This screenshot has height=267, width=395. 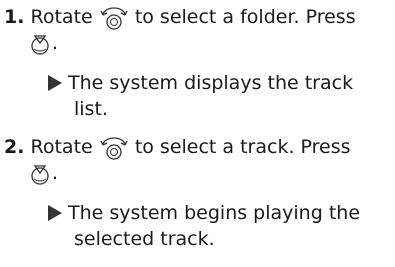 I want to click on step-1-result-cont: list., so click(x=91, y=109).